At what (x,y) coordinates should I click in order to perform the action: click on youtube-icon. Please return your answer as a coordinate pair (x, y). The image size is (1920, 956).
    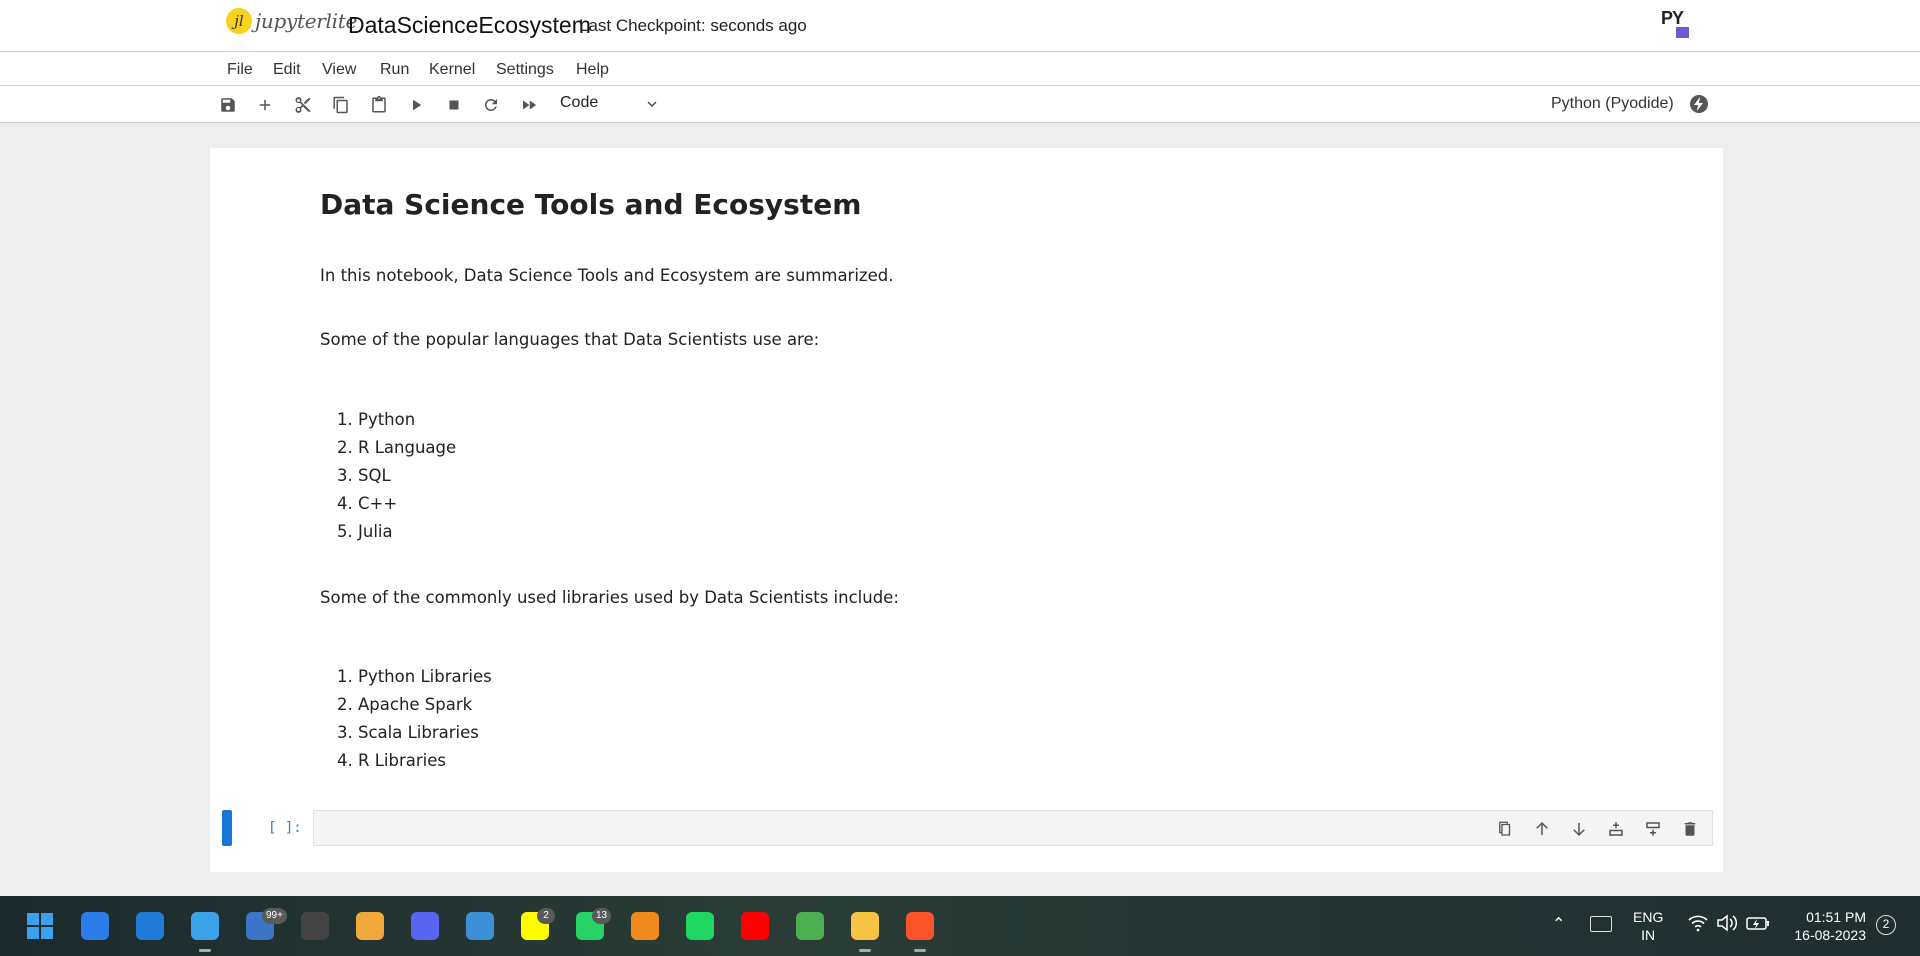
    Looking at the image, I should click on (755, 926).